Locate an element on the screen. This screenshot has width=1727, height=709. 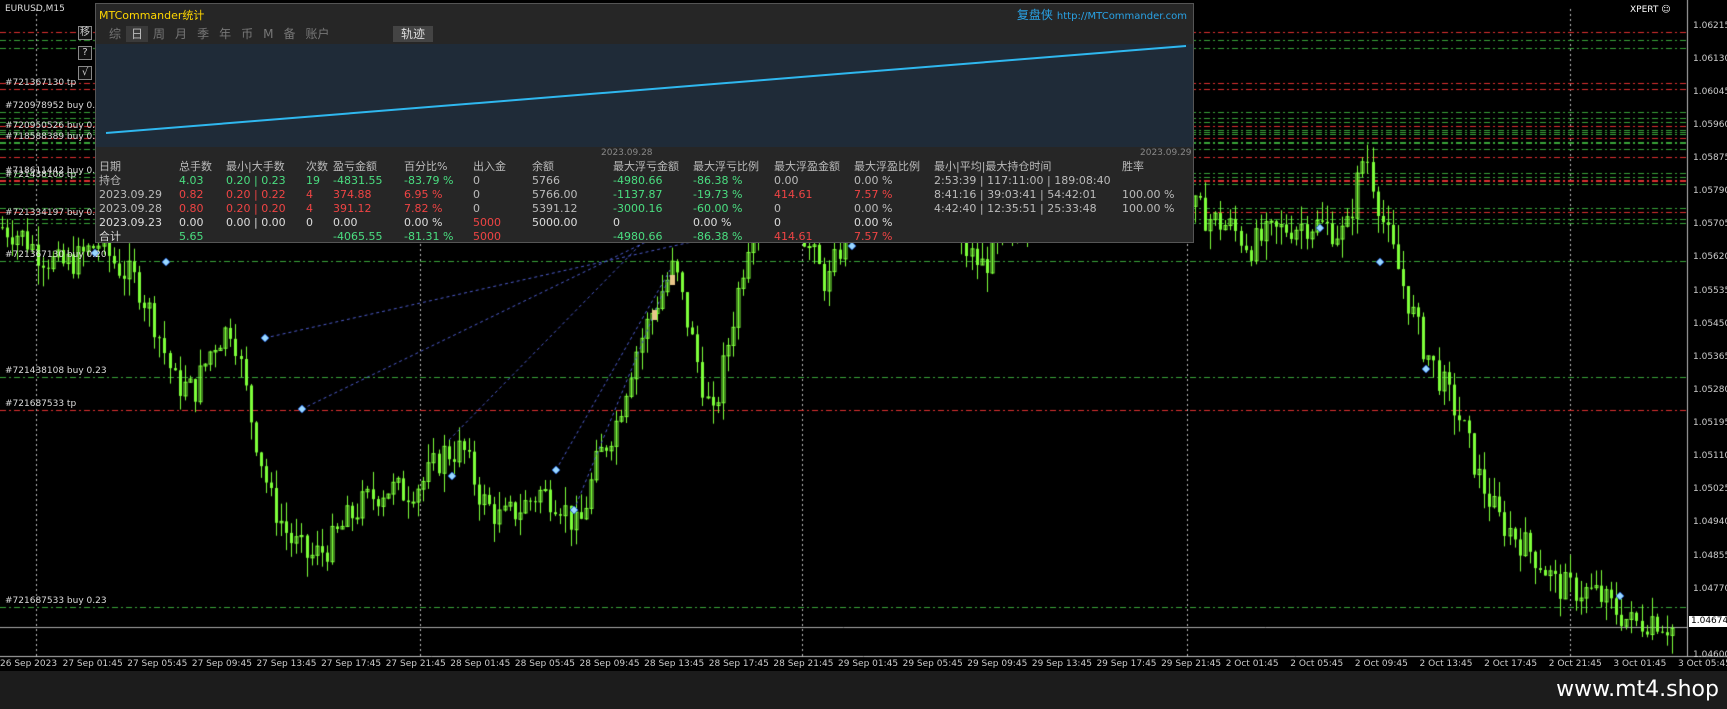
cell-pnl: -4065.55 is located at coordinates (358, 236).